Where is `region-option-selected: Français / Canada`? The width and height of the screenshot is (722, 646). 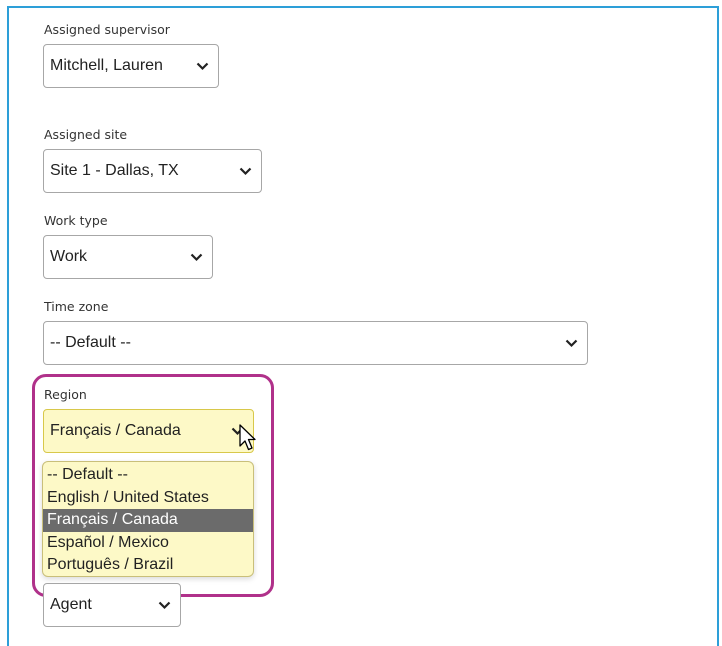 region-option-selected: Français / Canada is located at coordinates (148, 520).